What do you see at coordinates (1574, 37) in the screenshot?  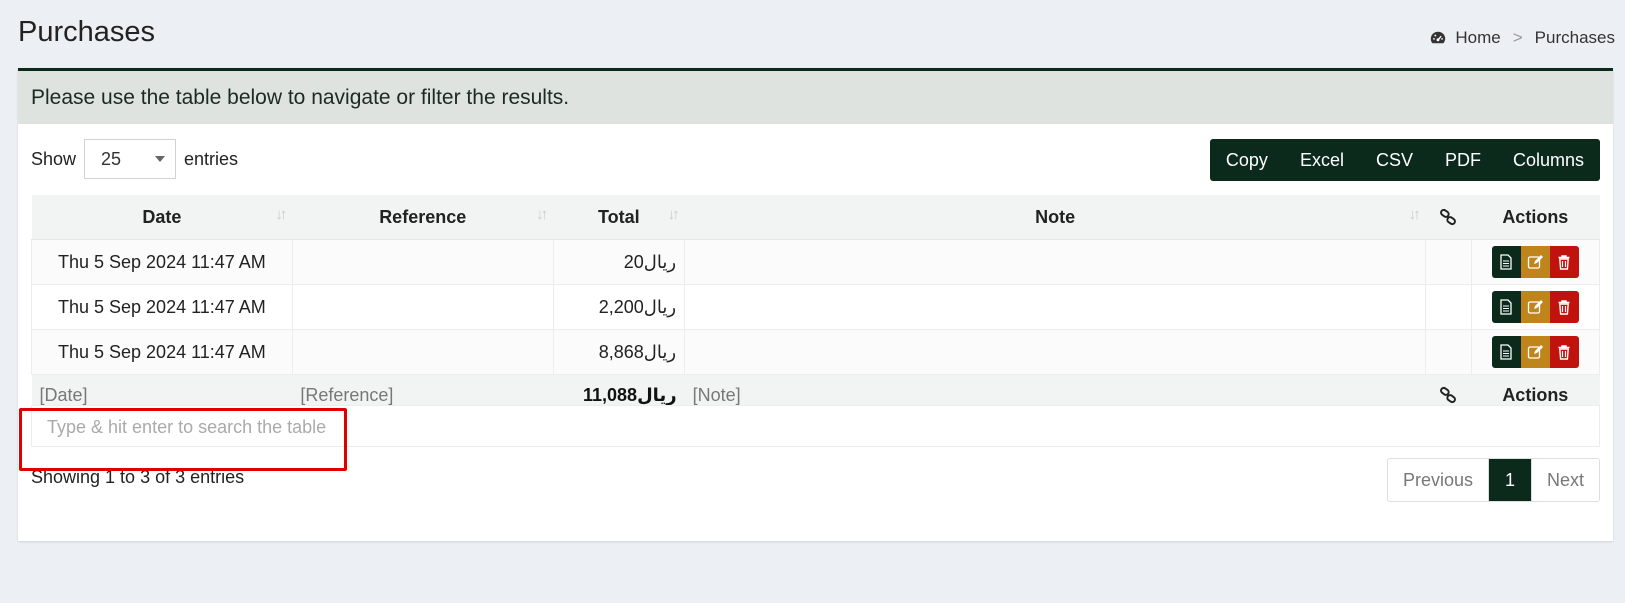 I see `breadcrumb-current: Purchases` at bounding box center [1574, 37].